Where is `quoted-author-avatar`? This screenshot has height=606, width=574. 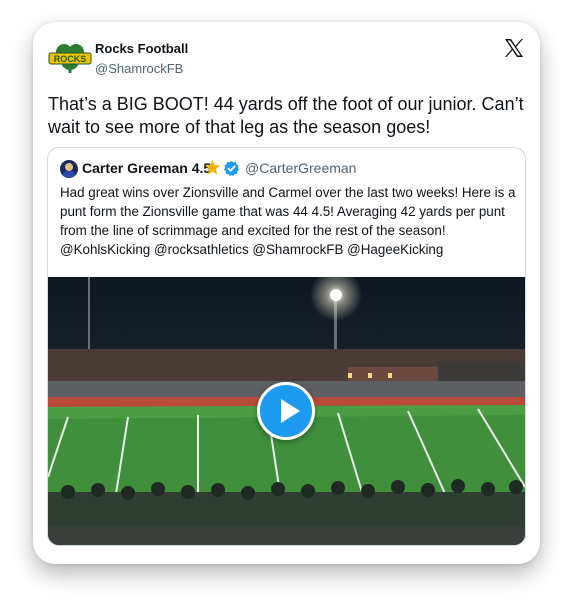
quoted-author-avatar is located at coordinates (69, 169).